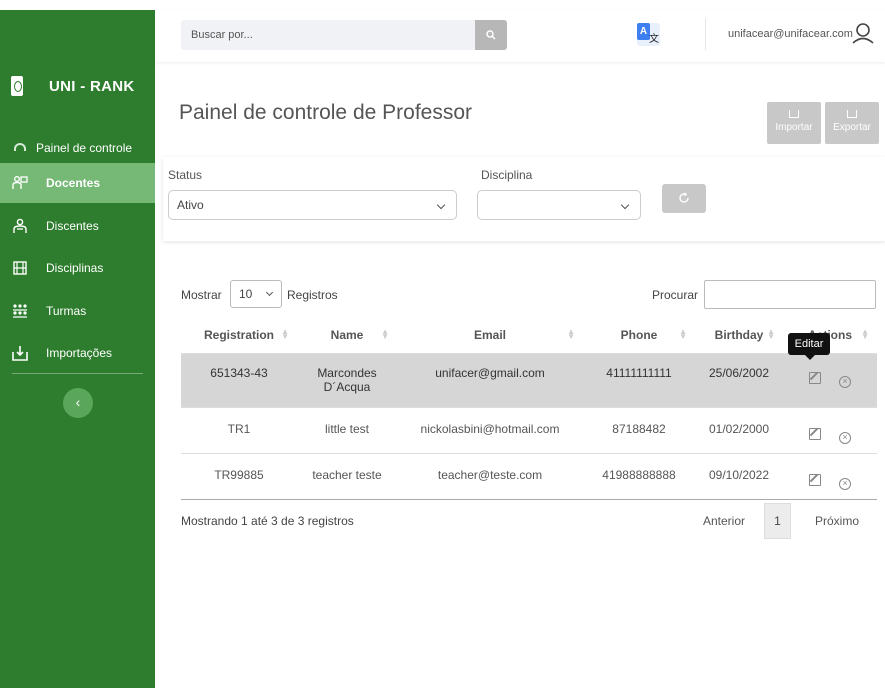 Image resolution: width=885 pixels, height=688 pixels. Describe the element at coordinates (312, 295) in the screenshot. I see `records-label: Registros` at that location.